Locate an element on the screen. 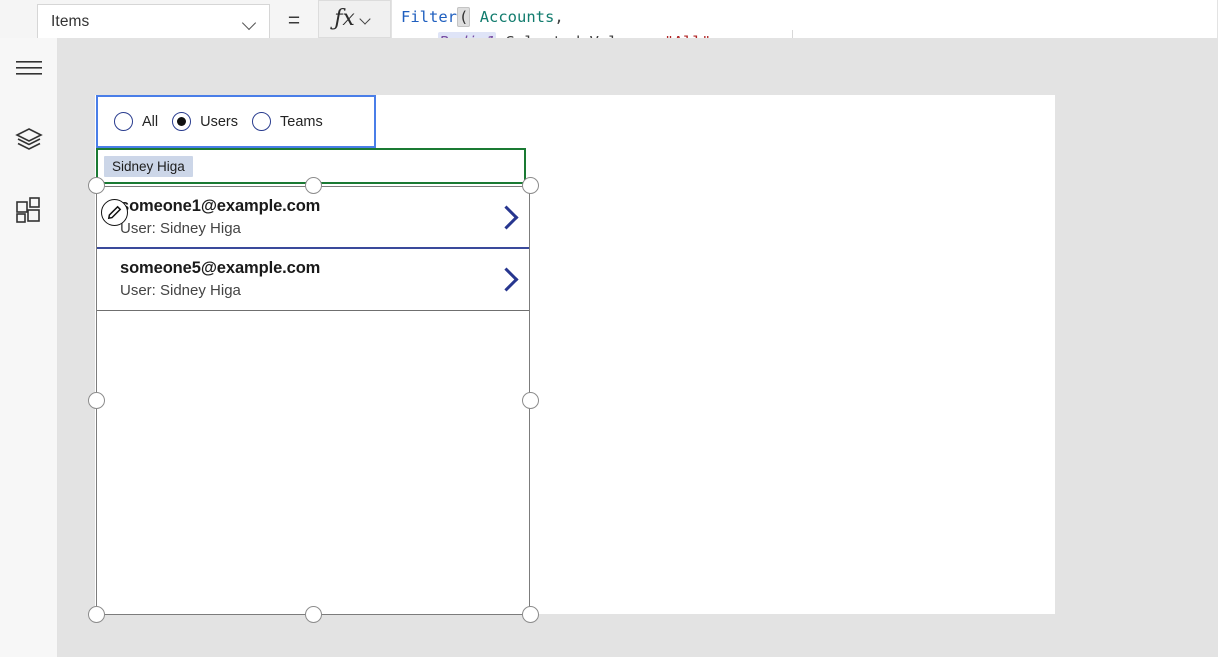 This screenshot has width=1218, height=657. fx-button: ƒx is located at coordinates (354, 19).